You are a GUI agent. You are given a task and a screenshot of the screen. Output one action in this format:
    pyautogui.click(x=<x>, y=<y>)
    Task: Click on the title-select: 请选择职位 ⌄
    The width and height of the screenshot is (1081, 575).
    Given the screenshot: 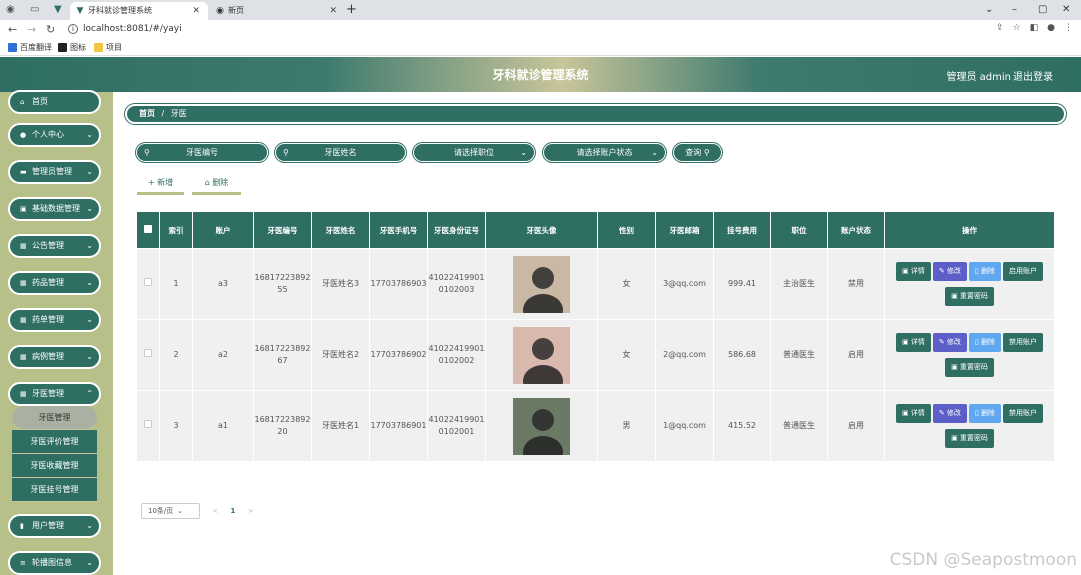 What is the action you would take?
    pyautogui.click(x=474, y=152)
    